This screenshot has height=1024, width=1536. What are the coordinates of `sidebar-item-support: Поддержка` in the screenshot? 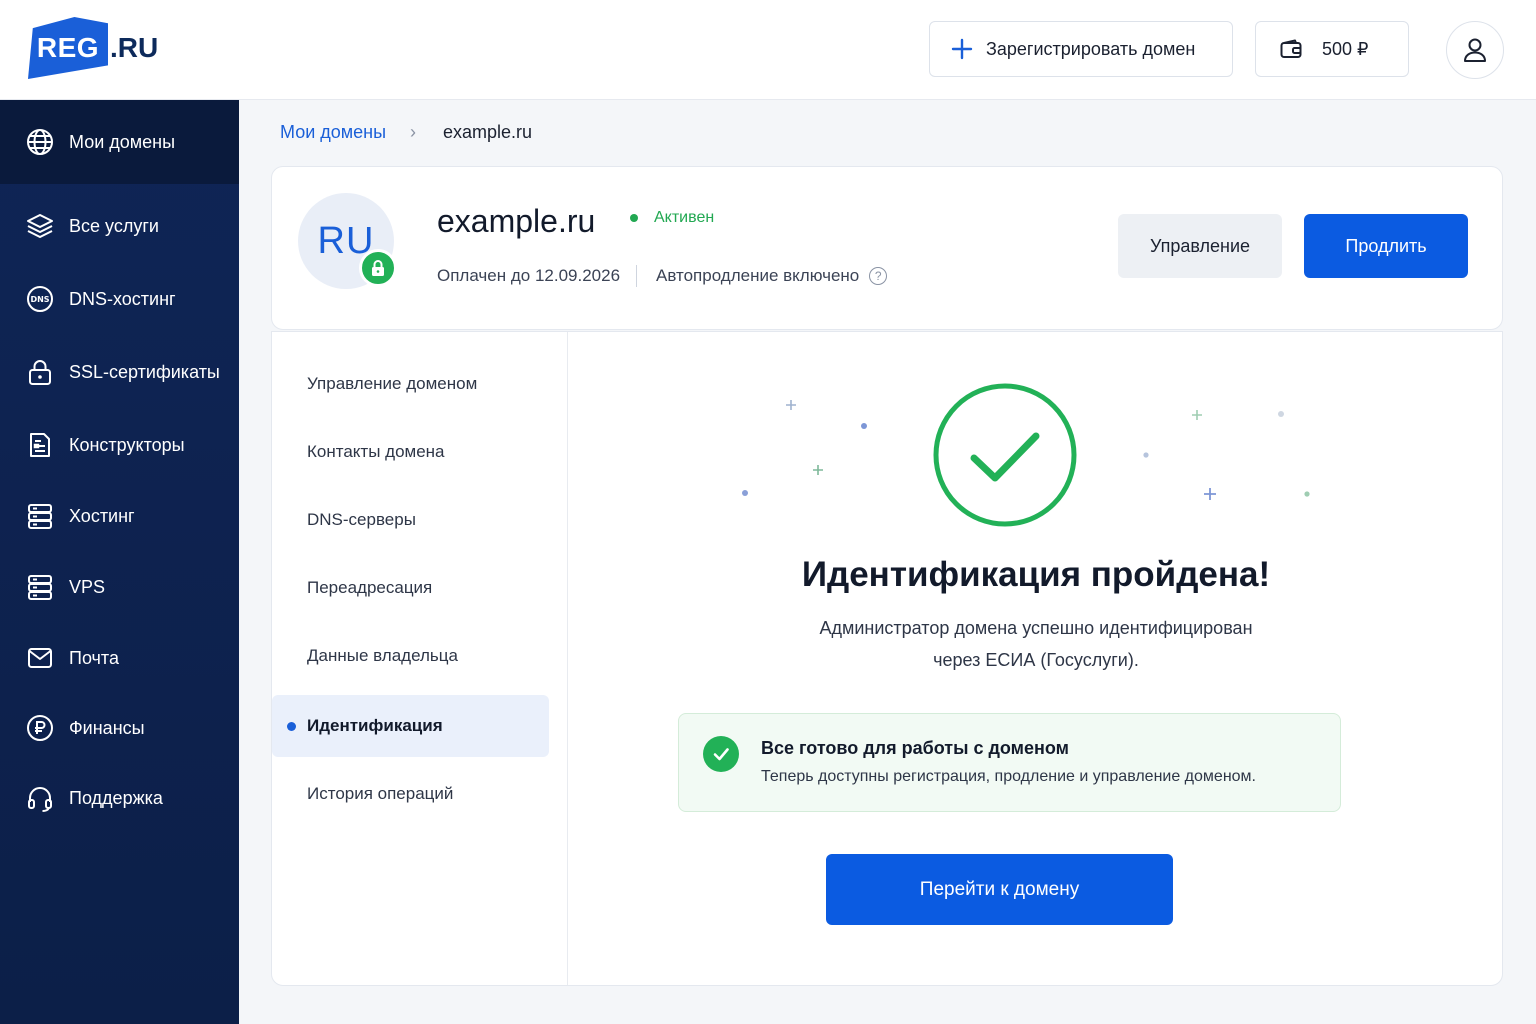 It's located at (119, 798).